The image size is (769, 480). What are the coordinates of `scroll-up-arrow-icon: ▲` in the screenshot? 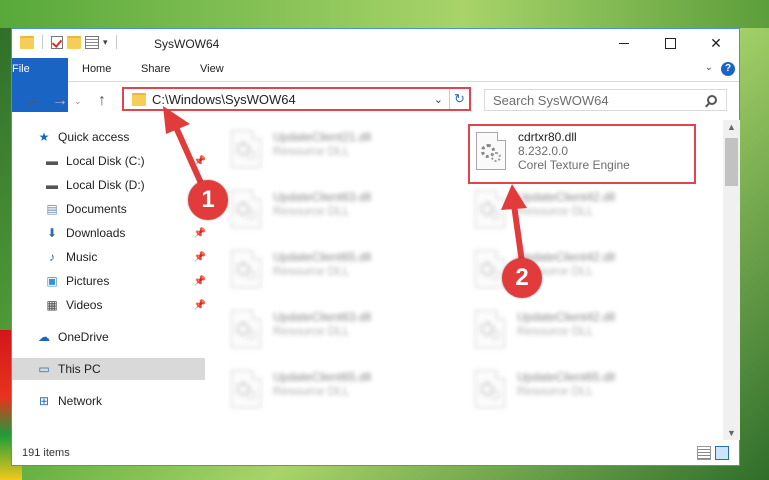 It's located at (731, 127).